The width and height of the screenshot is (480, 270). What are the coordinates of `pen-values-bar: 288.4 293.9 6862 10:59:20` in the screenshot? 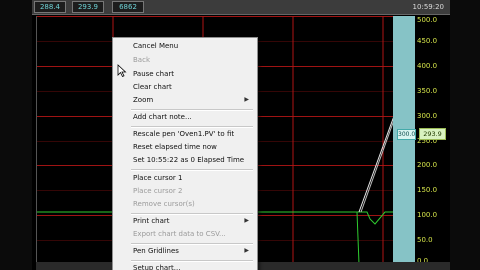 It's located at (241, 7).